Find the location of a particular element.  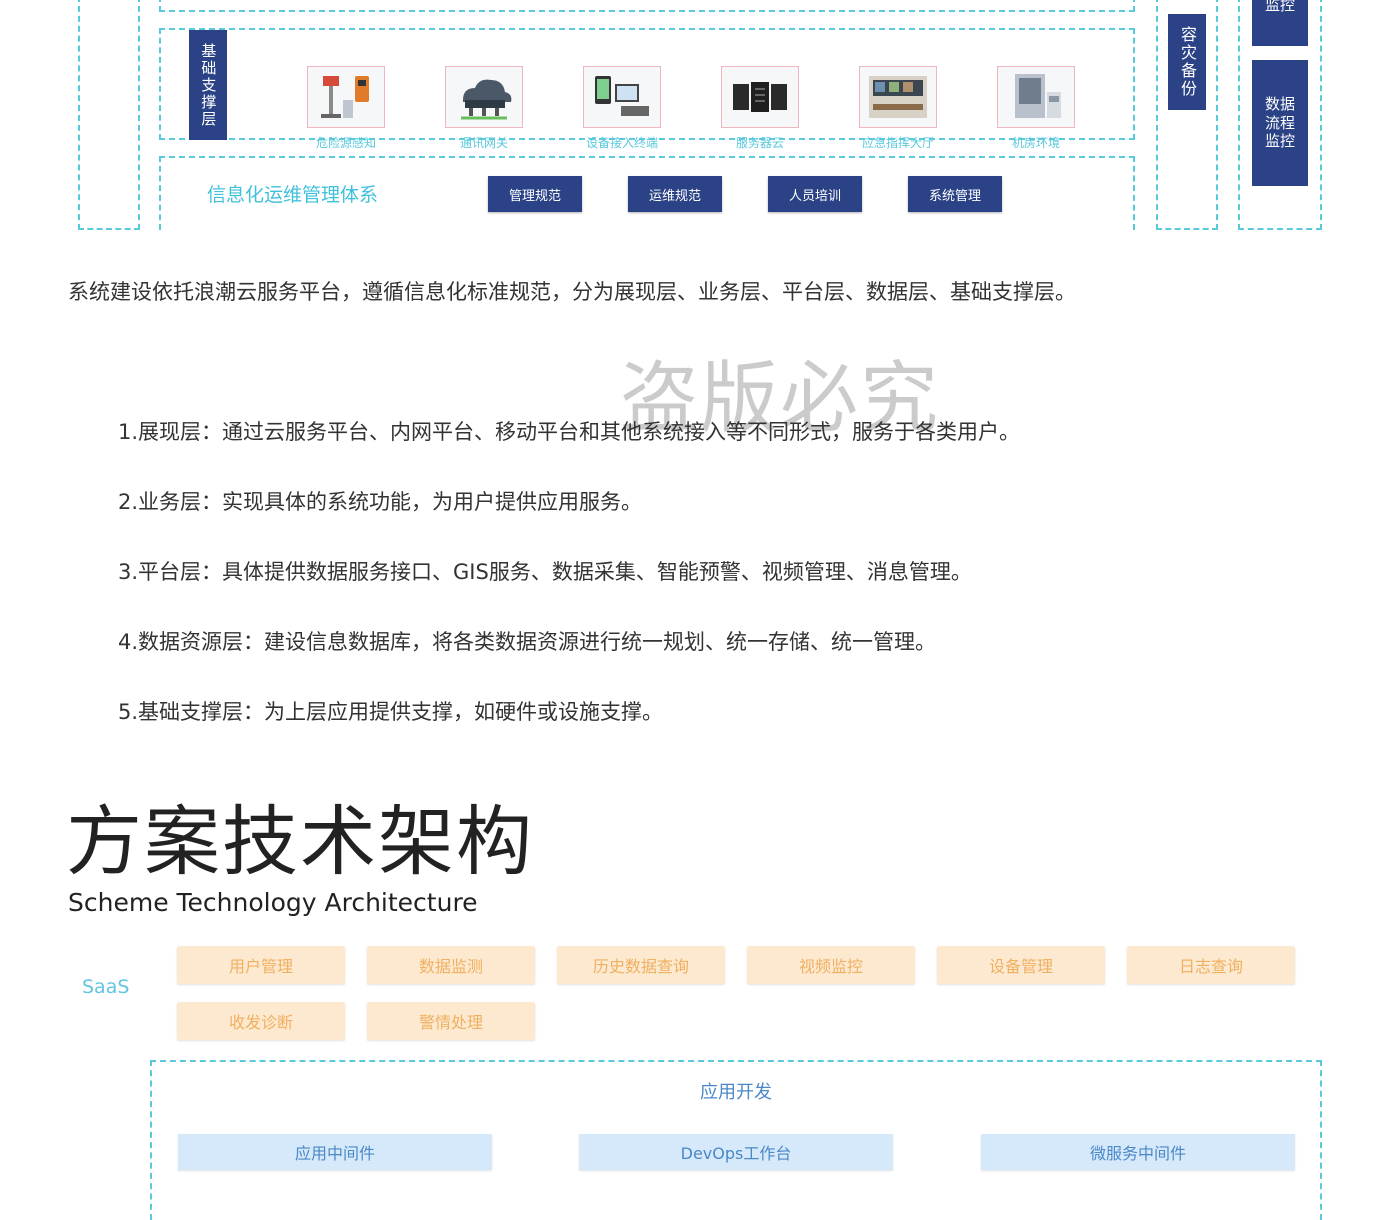

ops-system-frame: 信息化运维管理体系 管理规范 运维规范 人员培训 系统管理 is located at coordinates (647, 193).